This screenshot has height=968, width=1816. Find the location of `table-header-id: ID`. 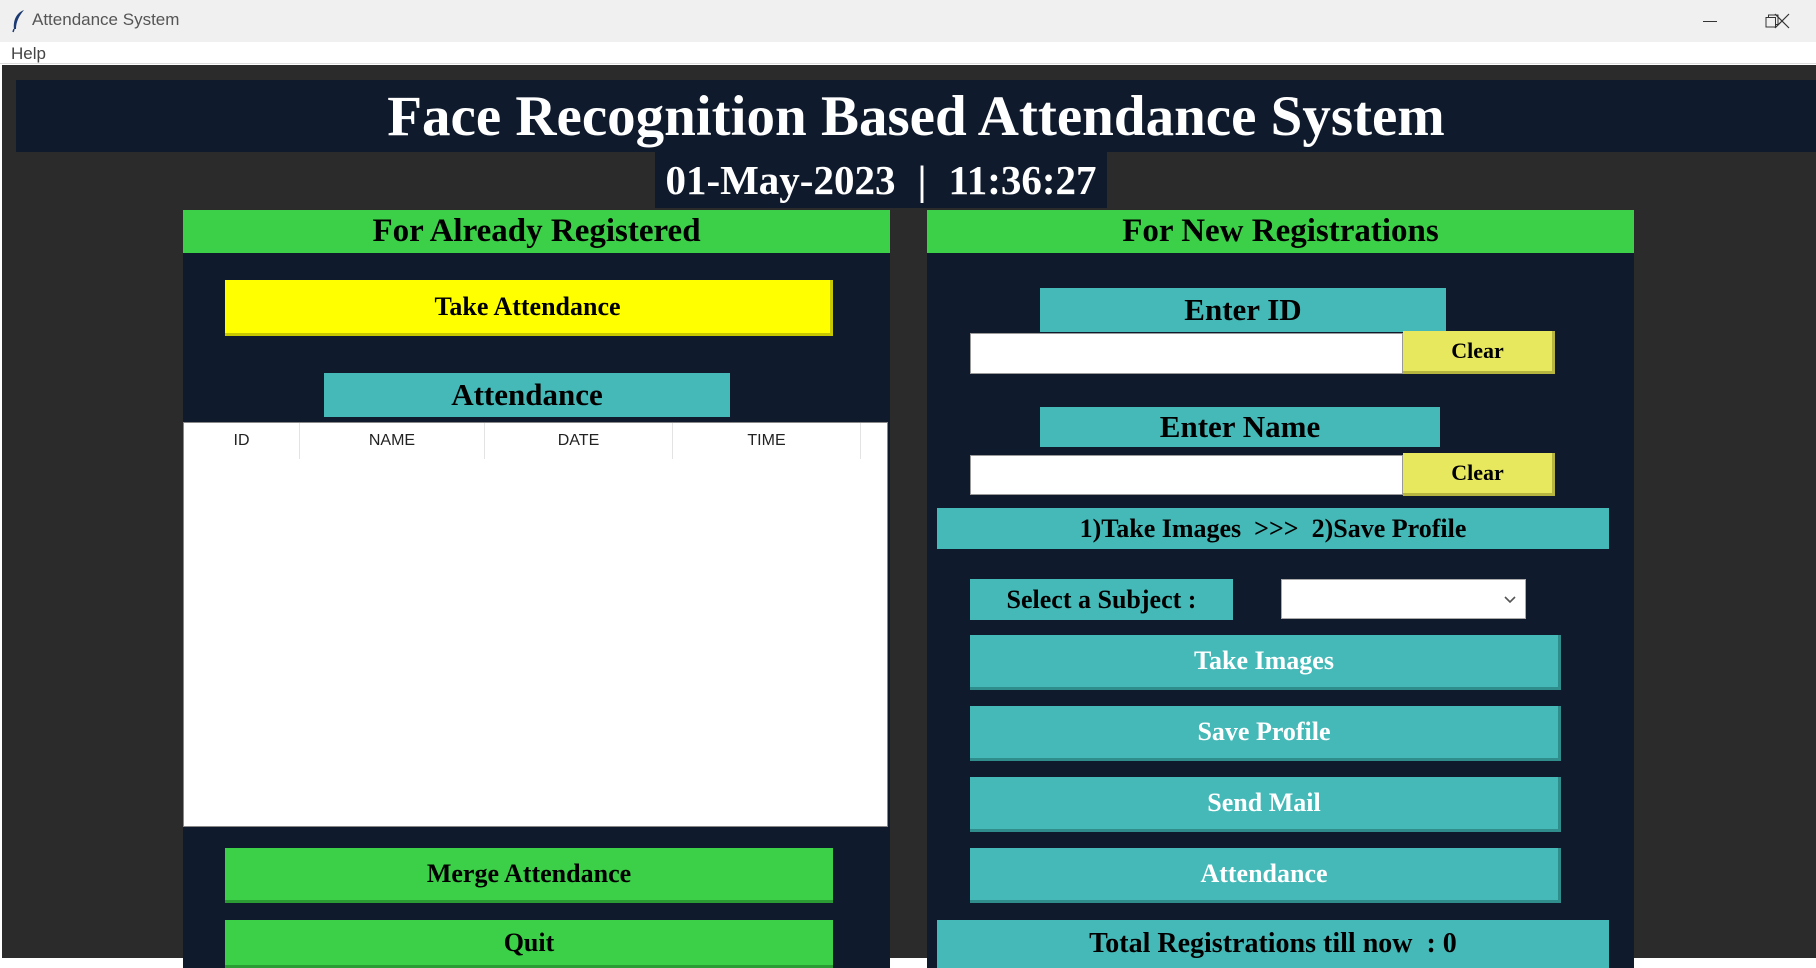

table-header-id: ID is located at coordinates (242, 441).